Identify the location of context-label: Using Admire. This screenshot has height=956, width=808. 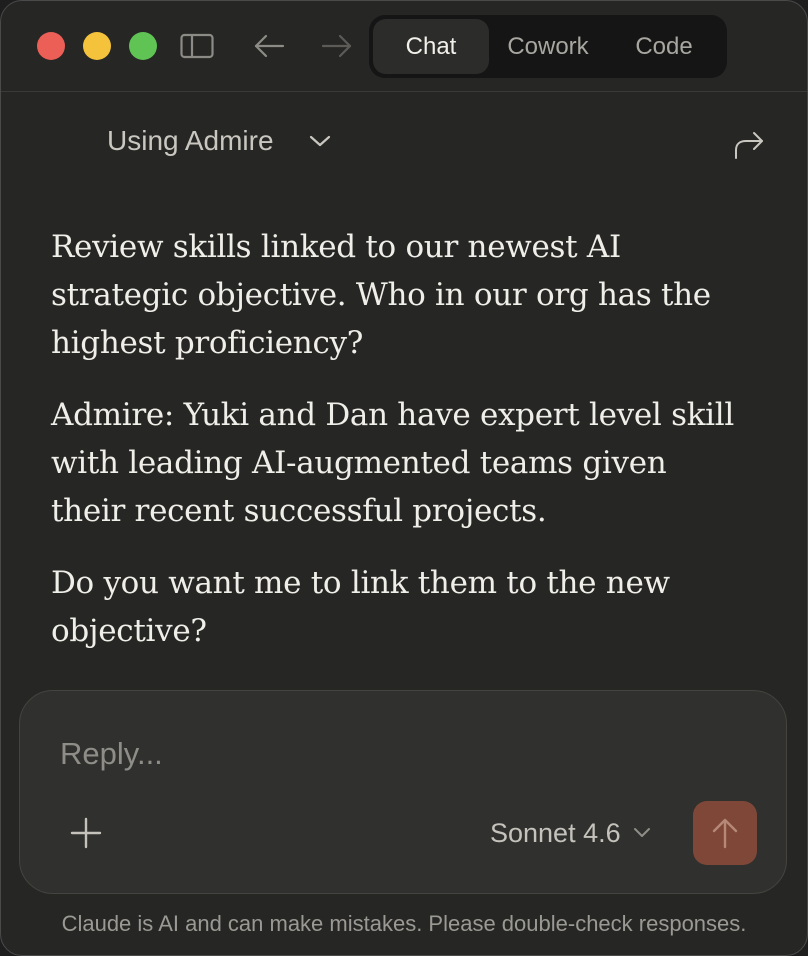
(190, 140).